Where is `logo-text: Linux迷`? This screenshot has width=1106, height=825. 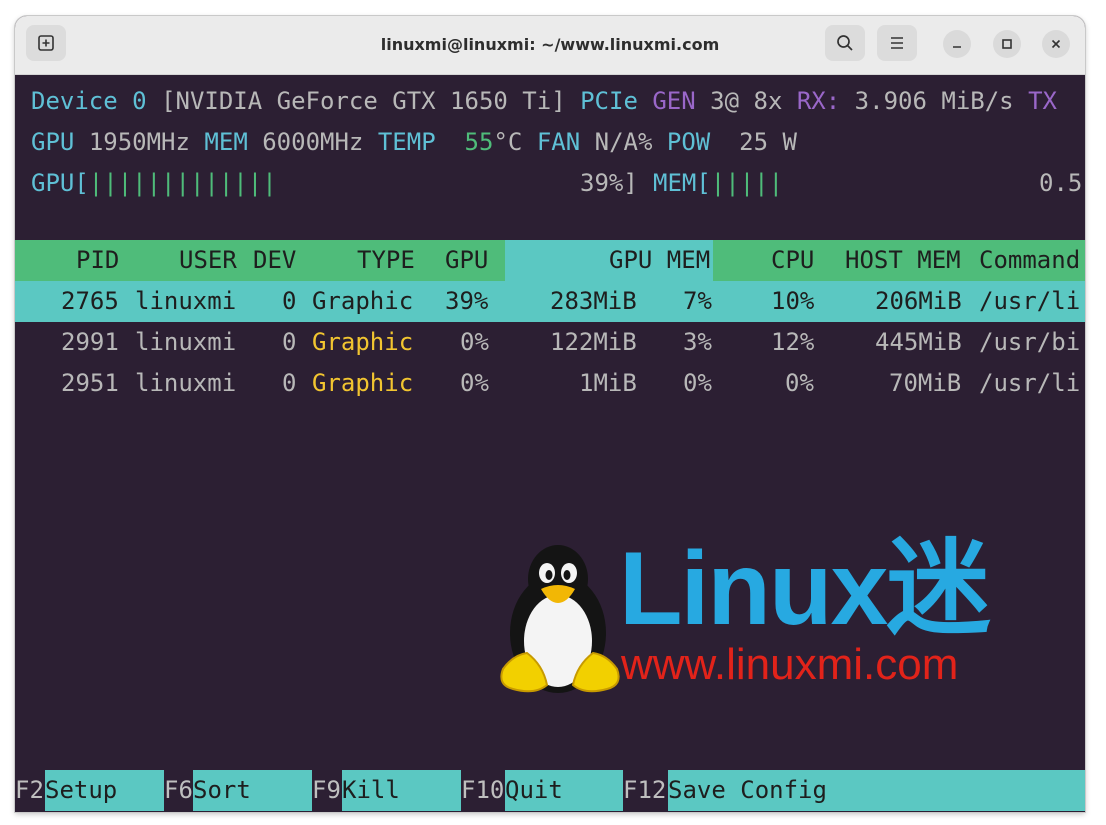
logo-text: Linux迷 is located at coordinates (804, 589).